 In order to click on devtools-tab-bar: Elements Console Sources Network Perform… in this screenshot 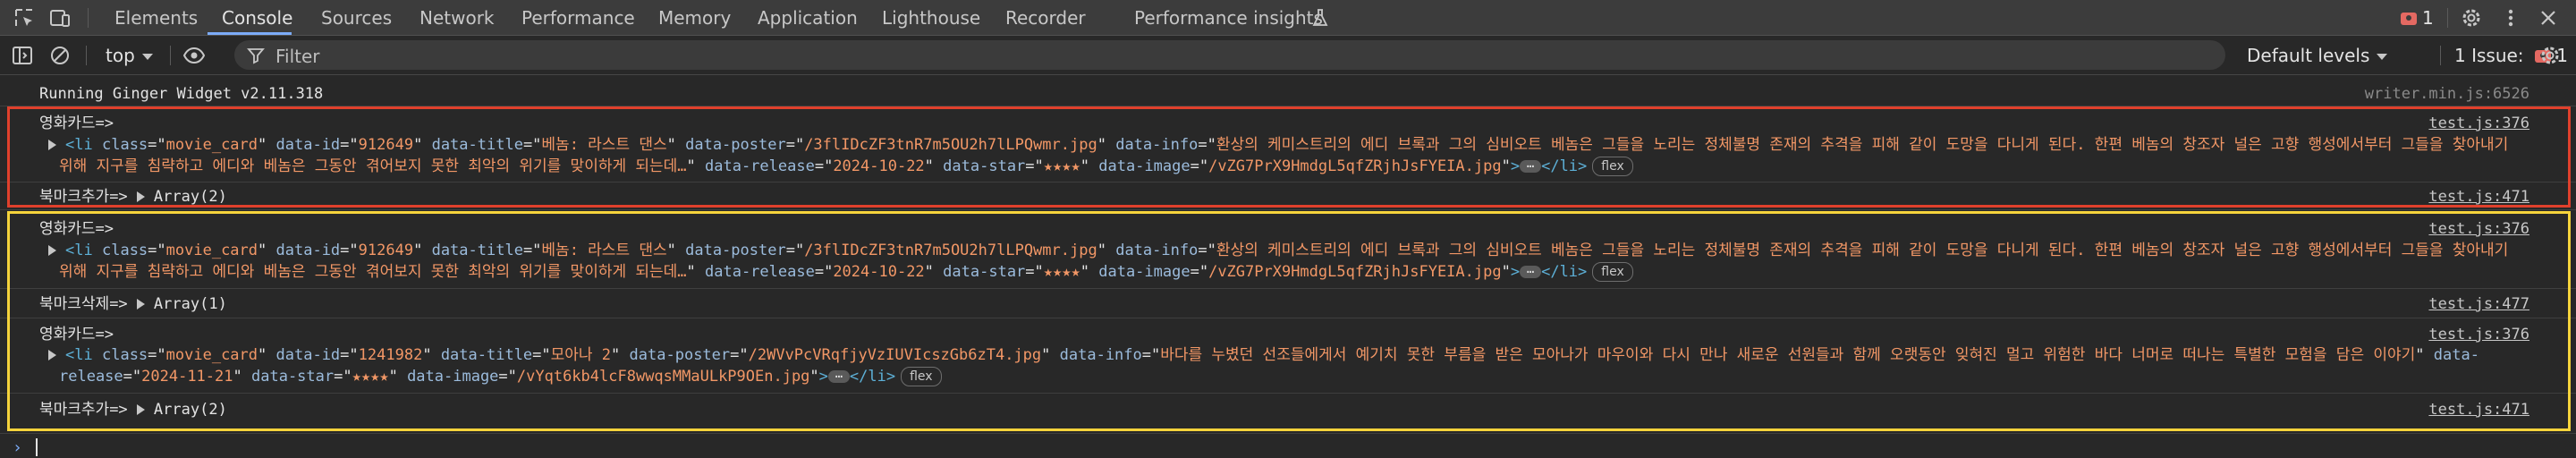, I will do `click(1288, 18)`.